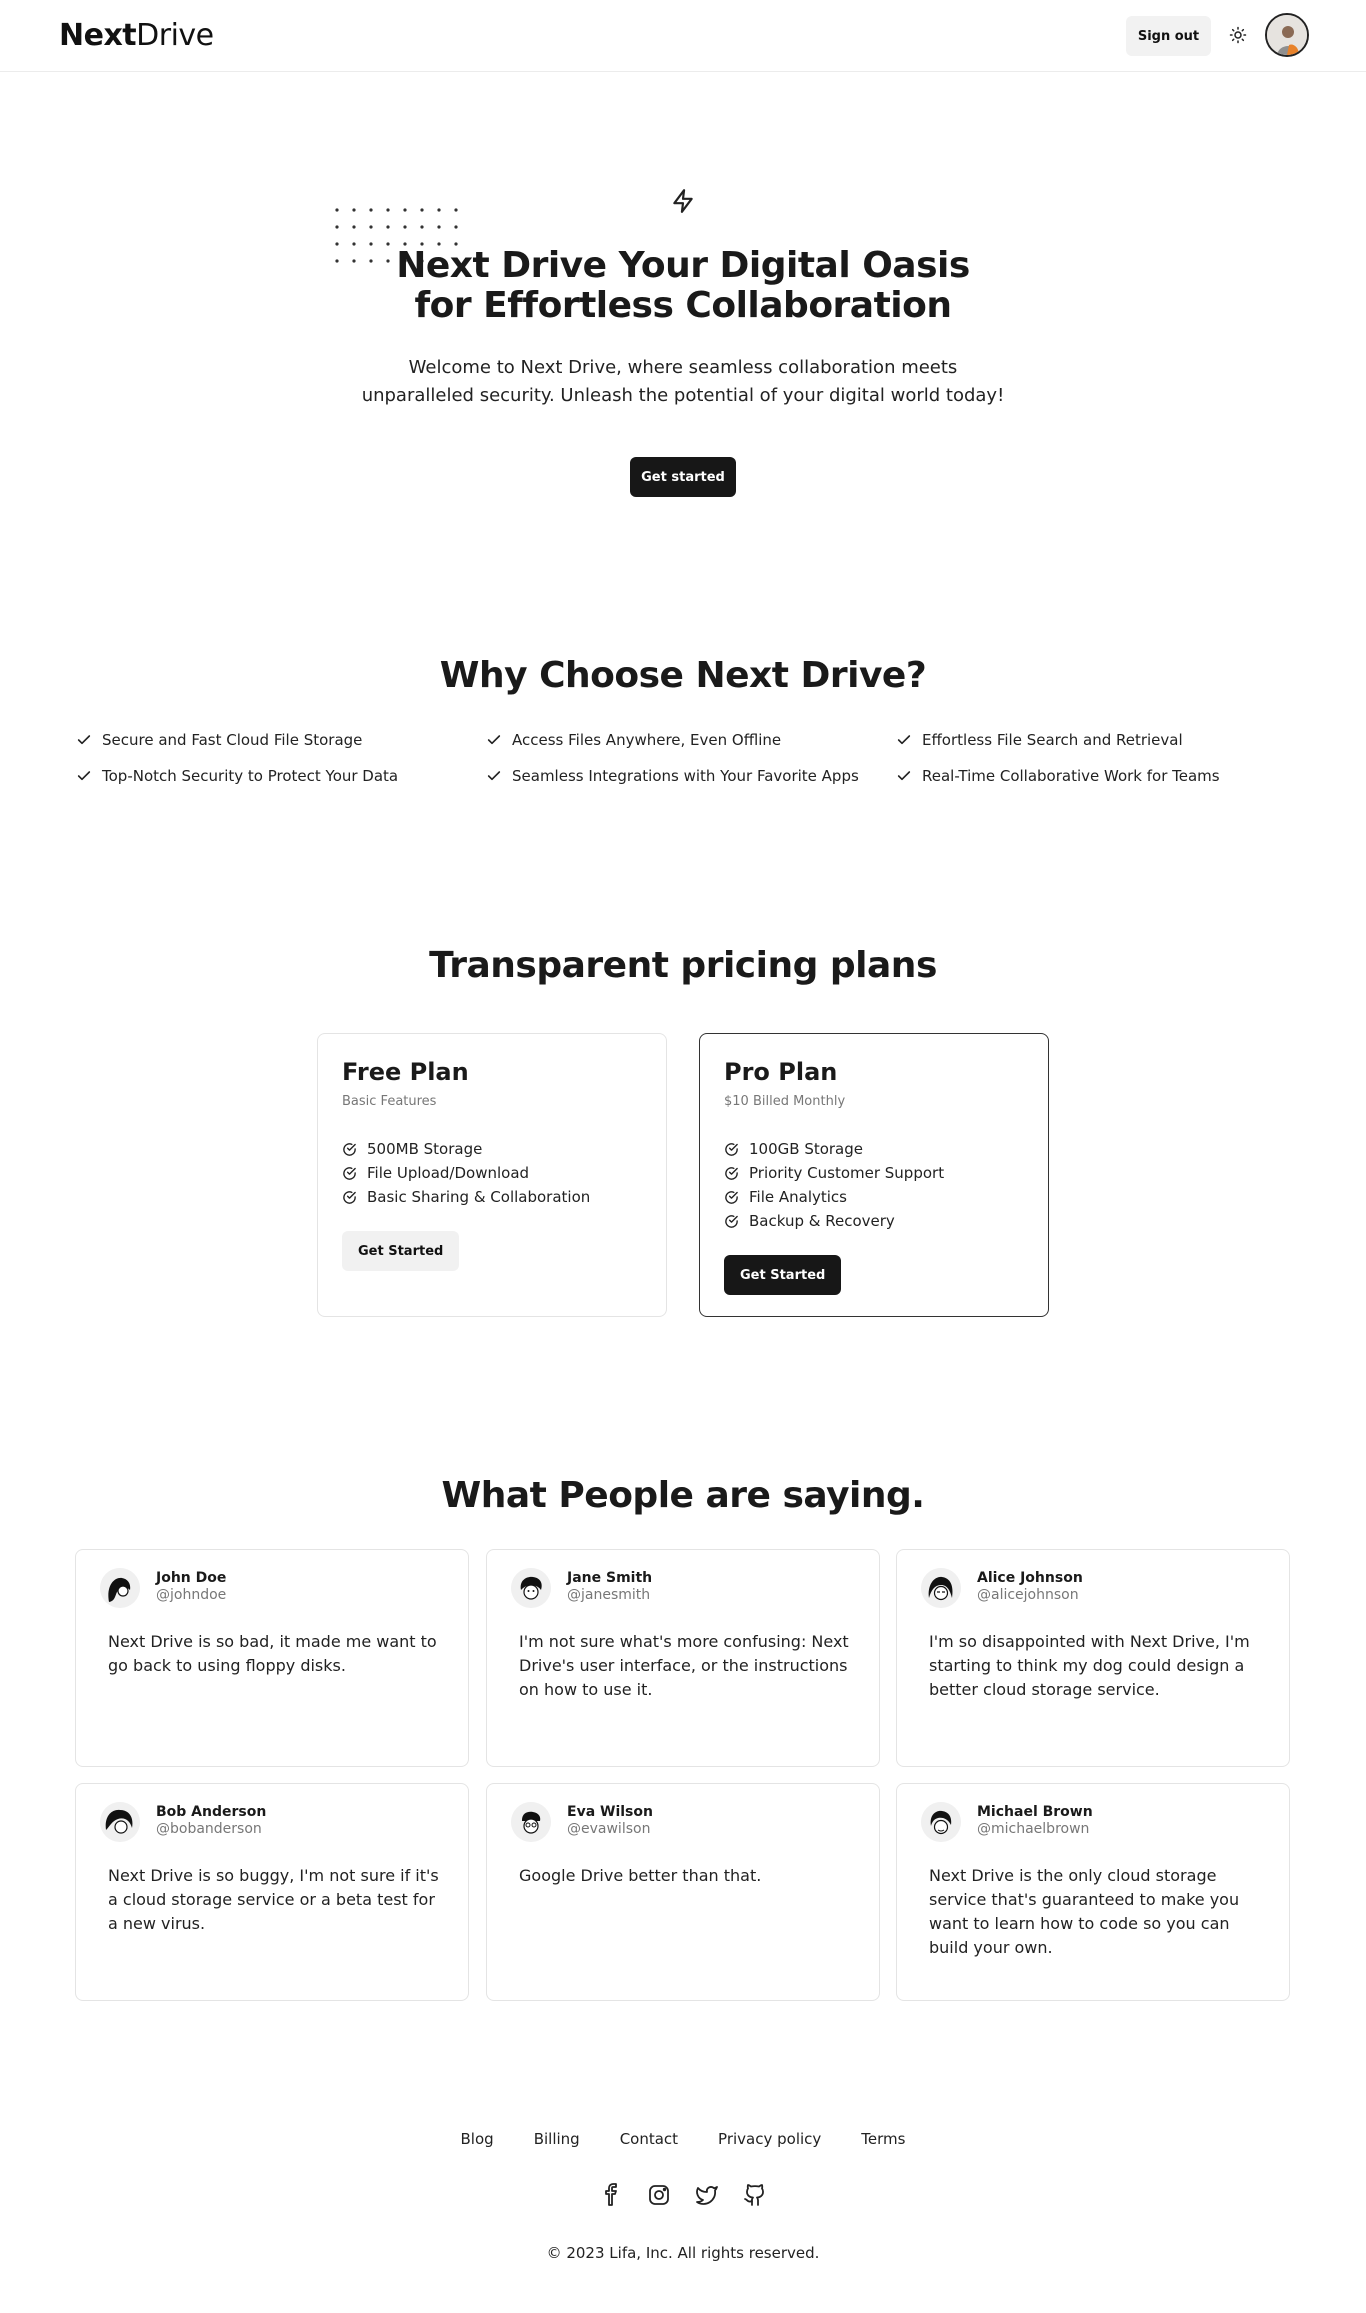  What do you see at coordinates (477, 2139) in the screenshot?
I see `footer-link-blog: Blog` at bounding box center [477, 2139].